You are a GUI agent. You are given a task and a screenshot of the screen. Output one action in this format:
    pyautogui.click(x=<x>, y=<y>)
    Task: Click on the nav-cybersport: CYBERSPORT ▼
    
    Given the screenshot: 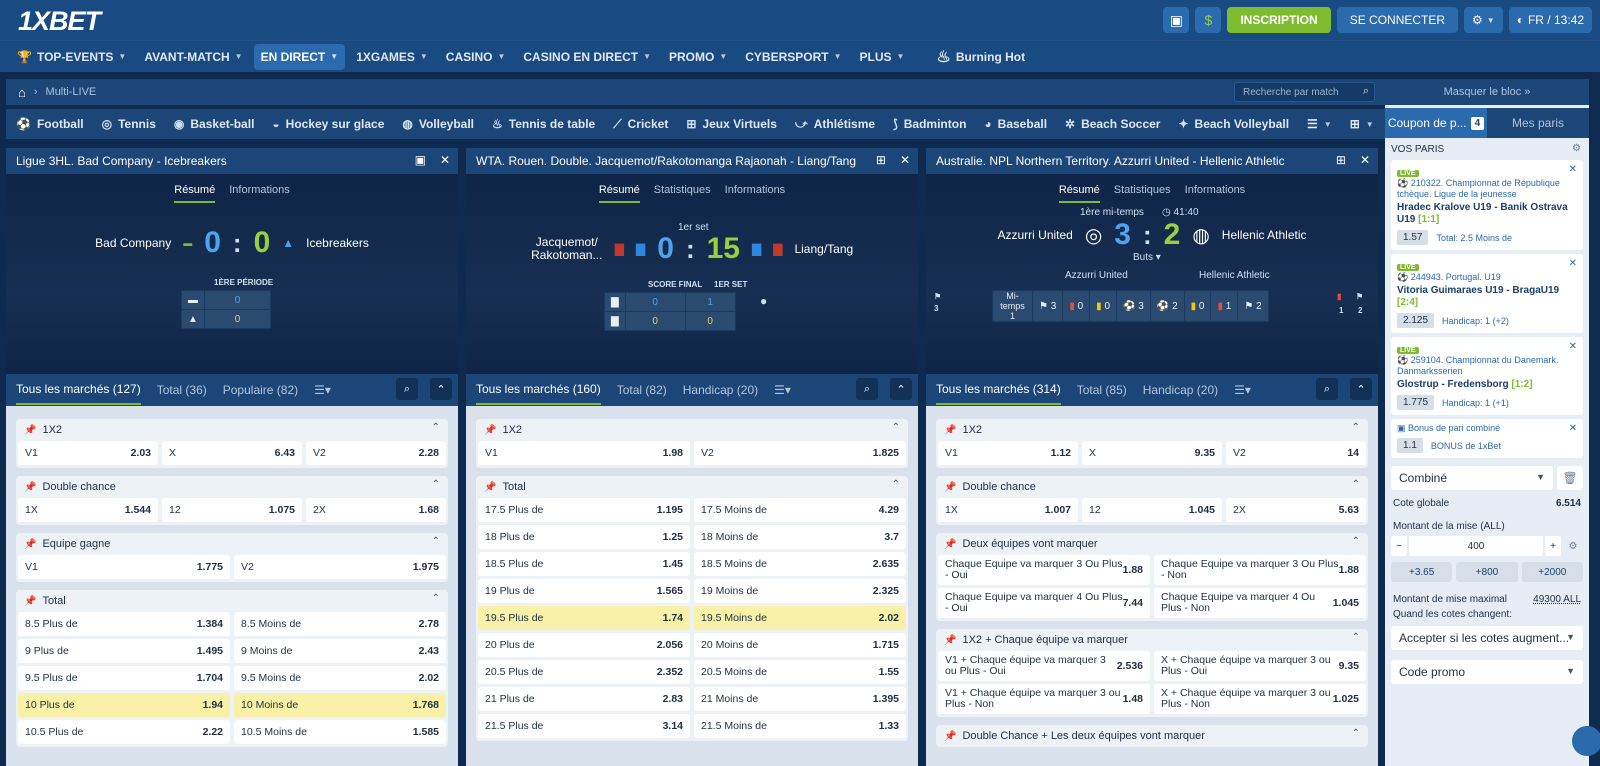 What is the action you would take?
    pyautogui.click(x=793, y=57)
    